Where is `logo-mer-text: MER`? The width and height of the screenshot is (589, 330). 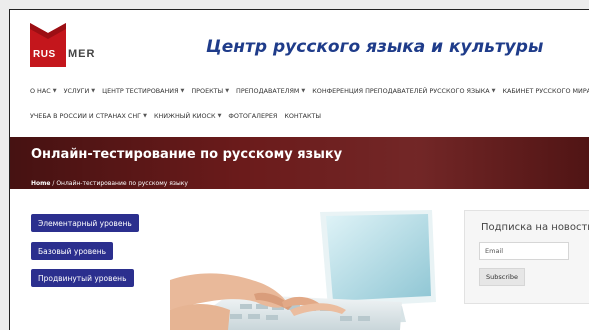 logo-mer-text: MER is located at coordinates (82, 54).